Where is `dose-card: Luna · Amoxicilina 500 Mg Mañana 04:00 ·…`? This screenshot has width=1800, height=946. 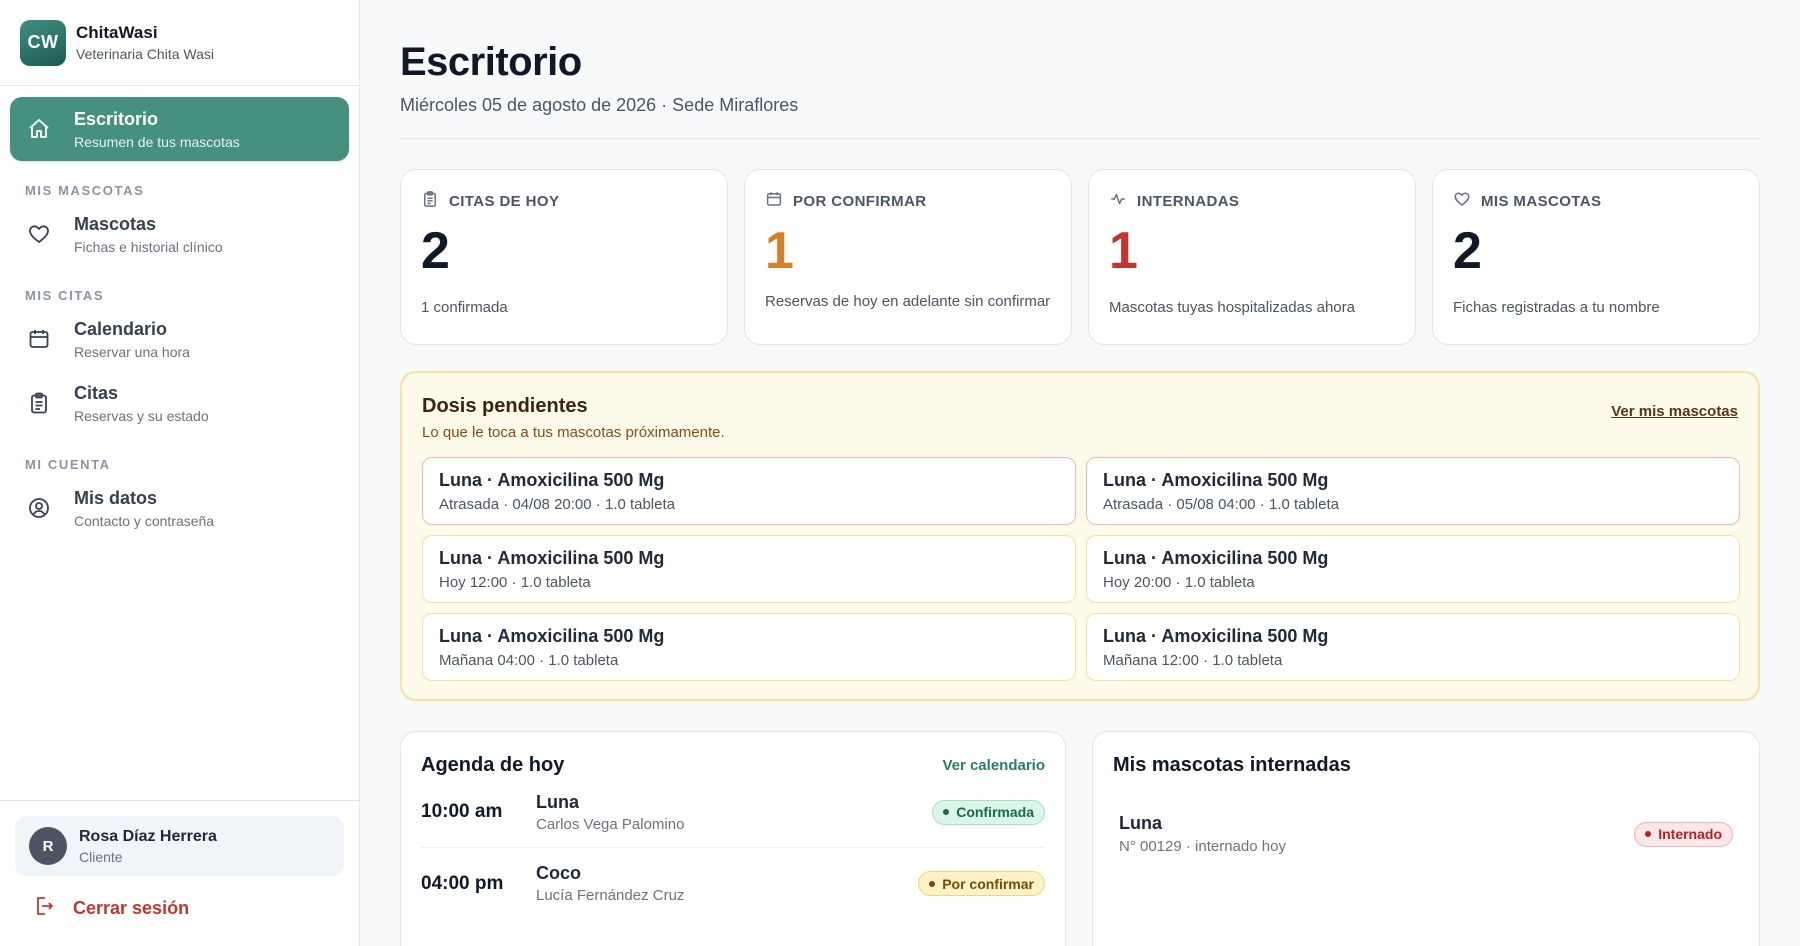
dose-card: Luna · Amoxicilina 500 Mg Mañana 04:00 ·… is located at coordinates (749, 647).